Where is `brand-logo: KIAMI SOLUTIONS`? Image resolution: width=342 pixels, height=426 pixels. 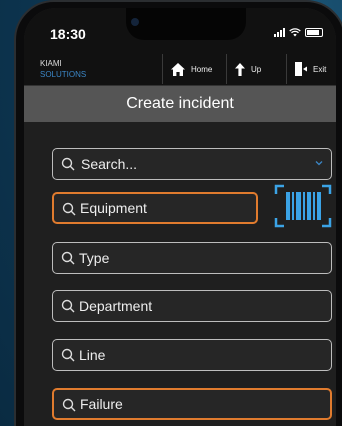 brand-logo: KIAMI SOLUTIONS is located at coordinates (63, 69).